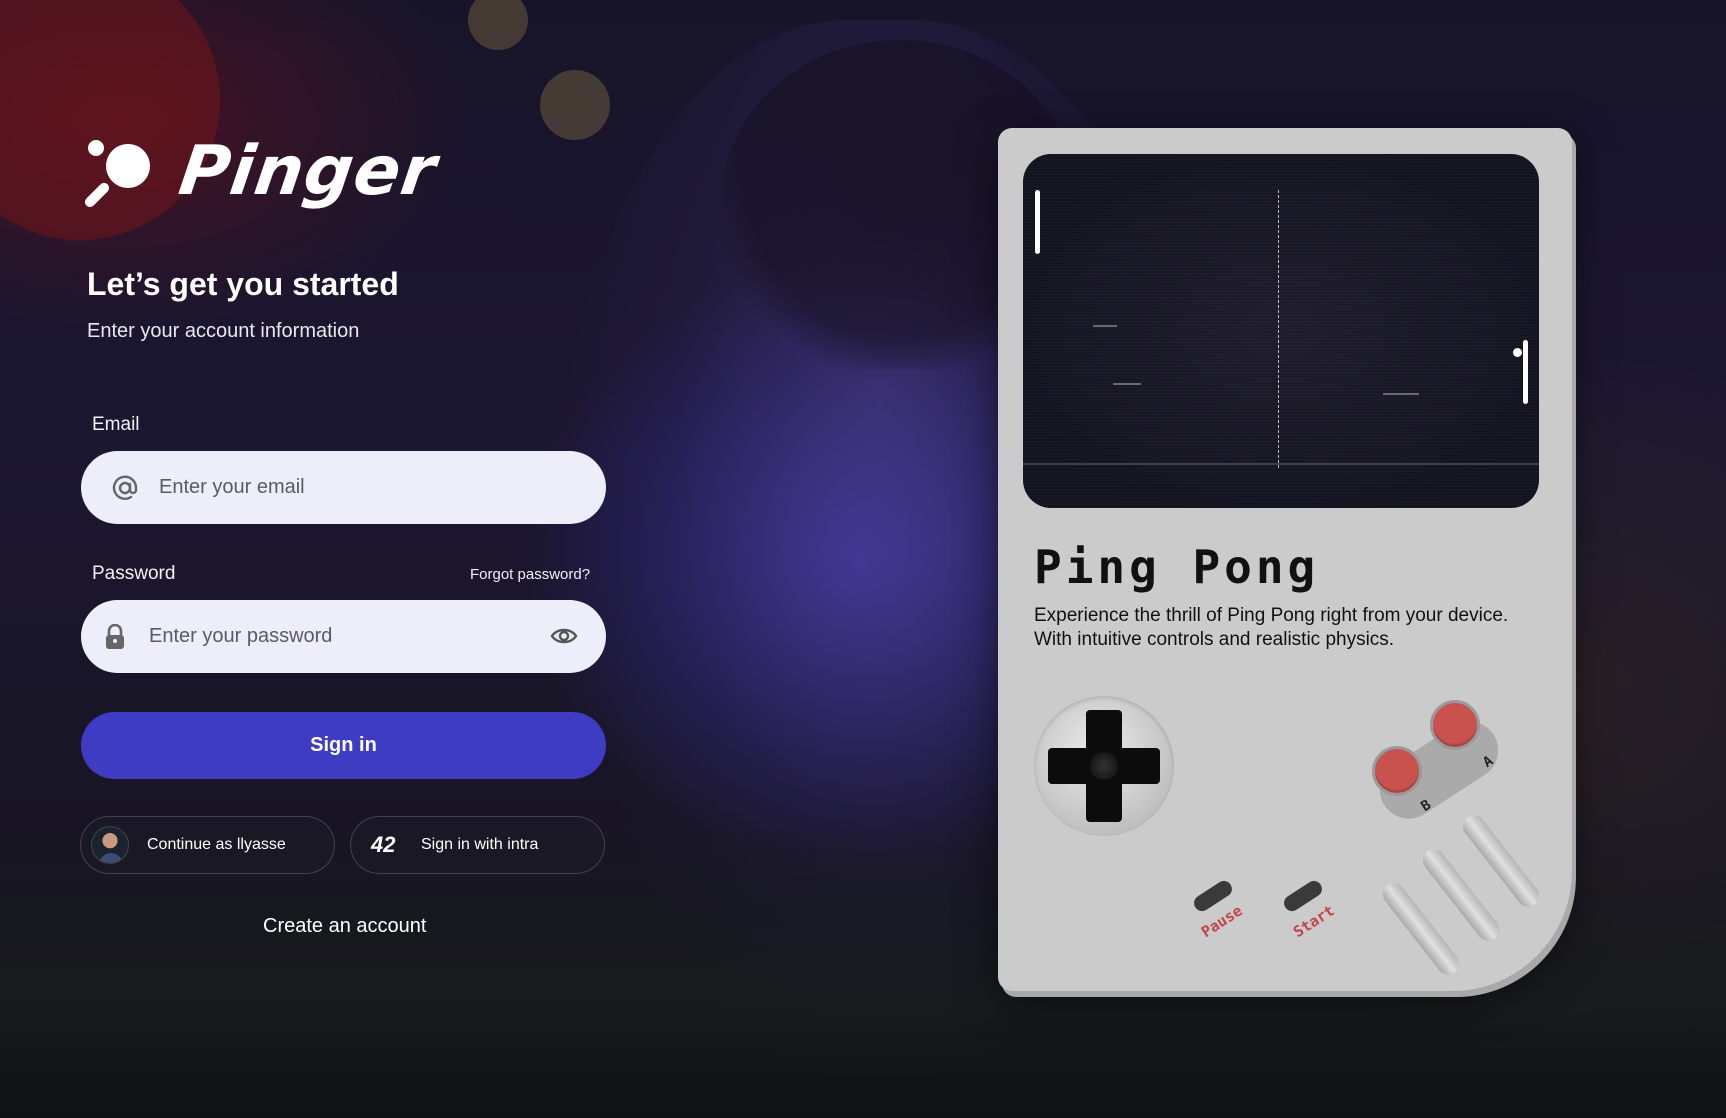 The height and width of the screenshot is (1118, 1726). I want to click on sign-in-intra-button: 42 Sign in with intra, so click(477, 845).